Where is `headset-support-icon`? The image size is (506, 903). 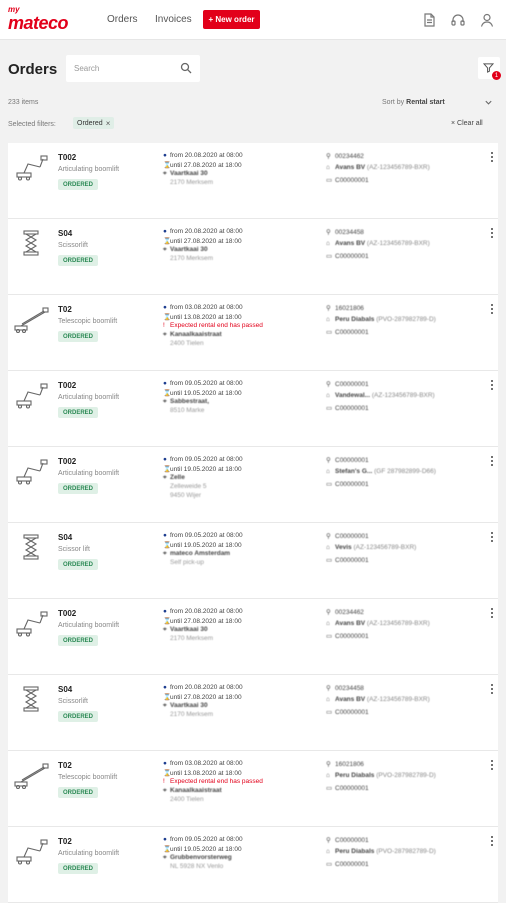
headset-support-icon is located at coordinates (458, 20).